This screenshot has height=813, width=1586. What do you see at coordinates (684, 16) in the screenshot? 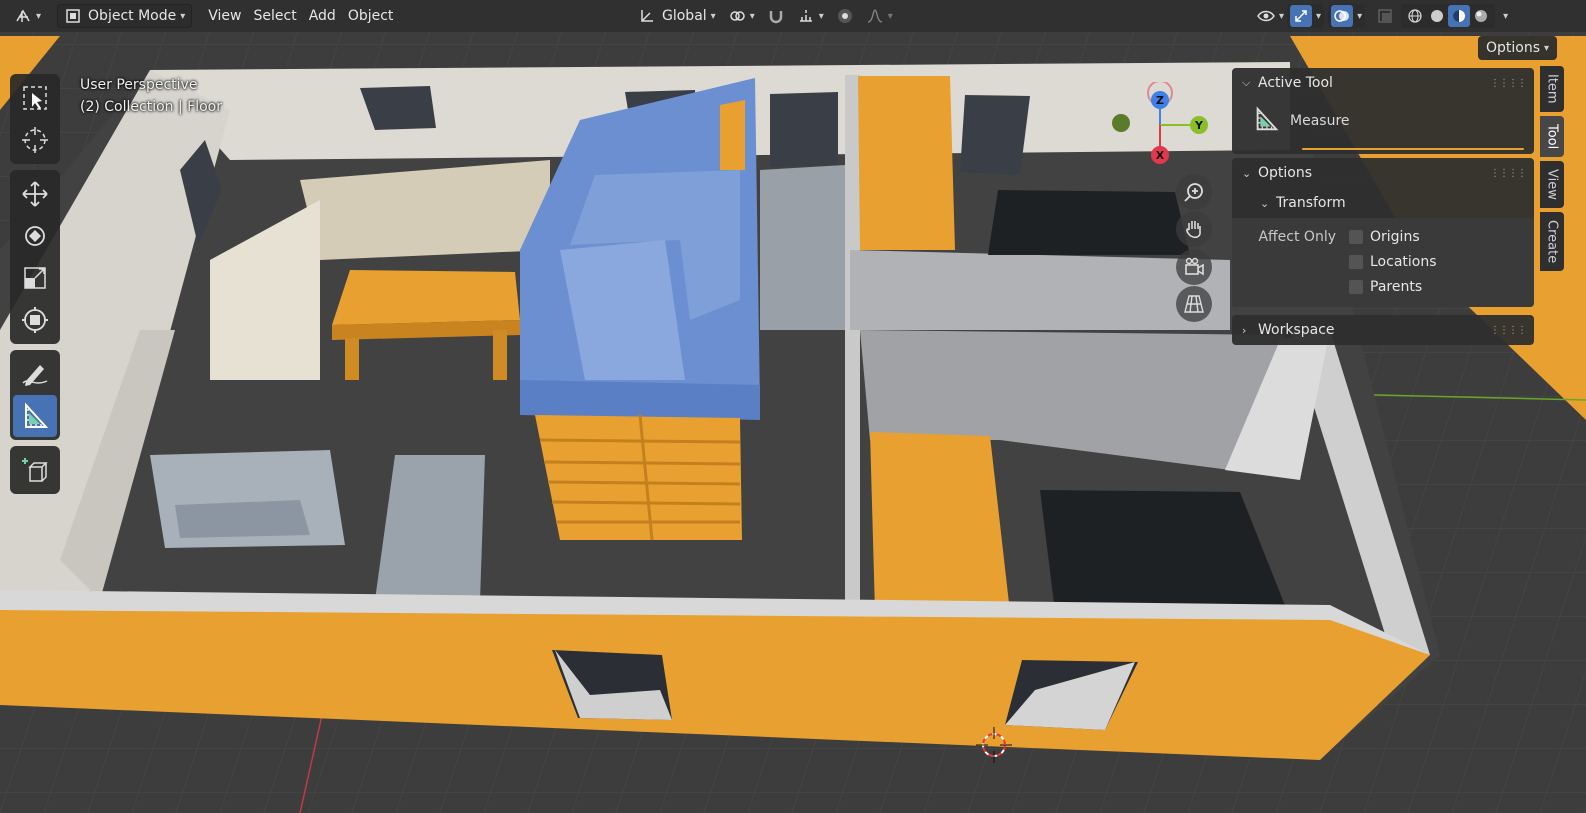
I see `orientation-label: Global` at bounding box center [684, 16].